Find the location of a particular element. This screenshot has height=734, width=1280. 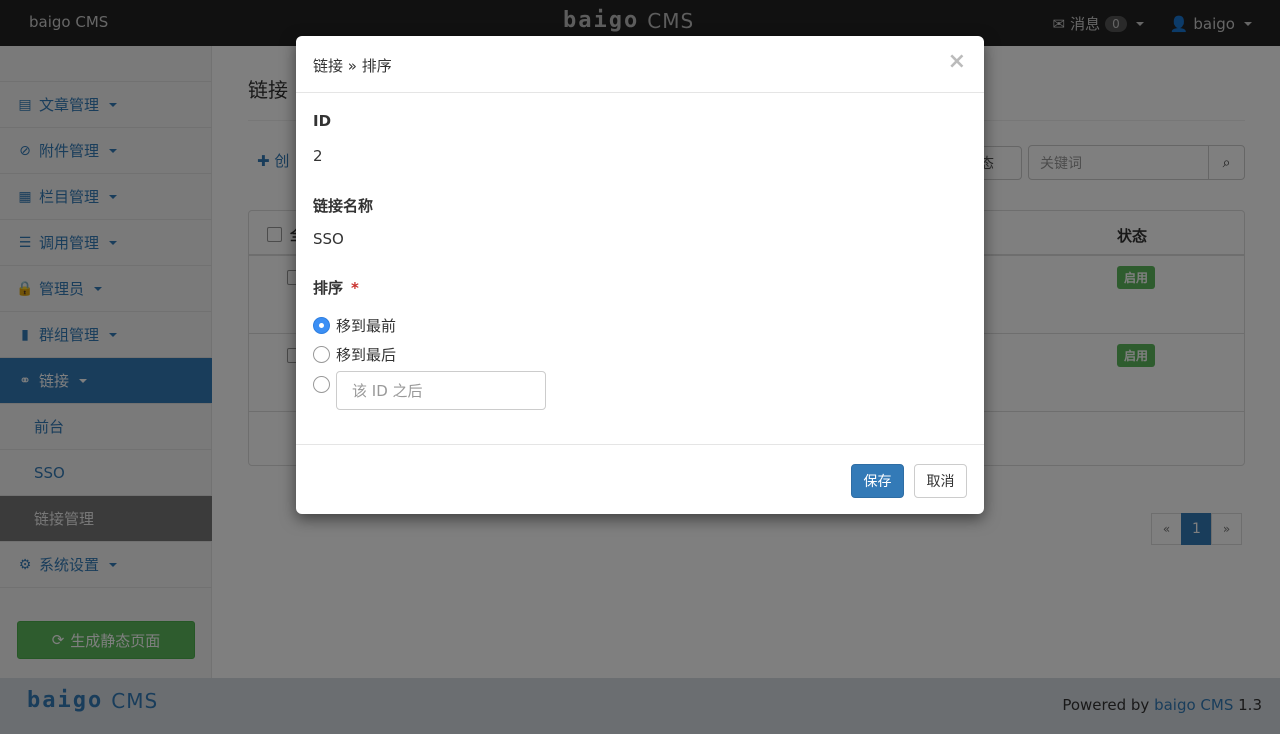

modal-header: 链接 » 排序 × is located at coordinates (640, 64).